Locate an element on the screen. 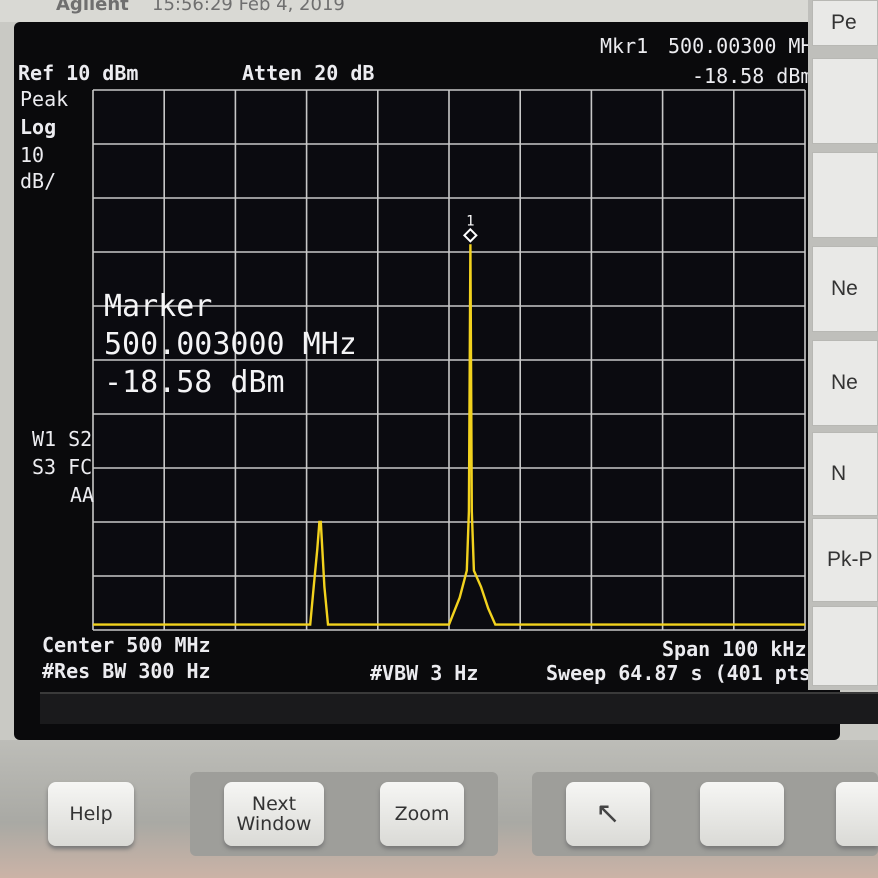 This screenshot has height=878, width=878. softkey-6: N is located at coordinates (845, 474).